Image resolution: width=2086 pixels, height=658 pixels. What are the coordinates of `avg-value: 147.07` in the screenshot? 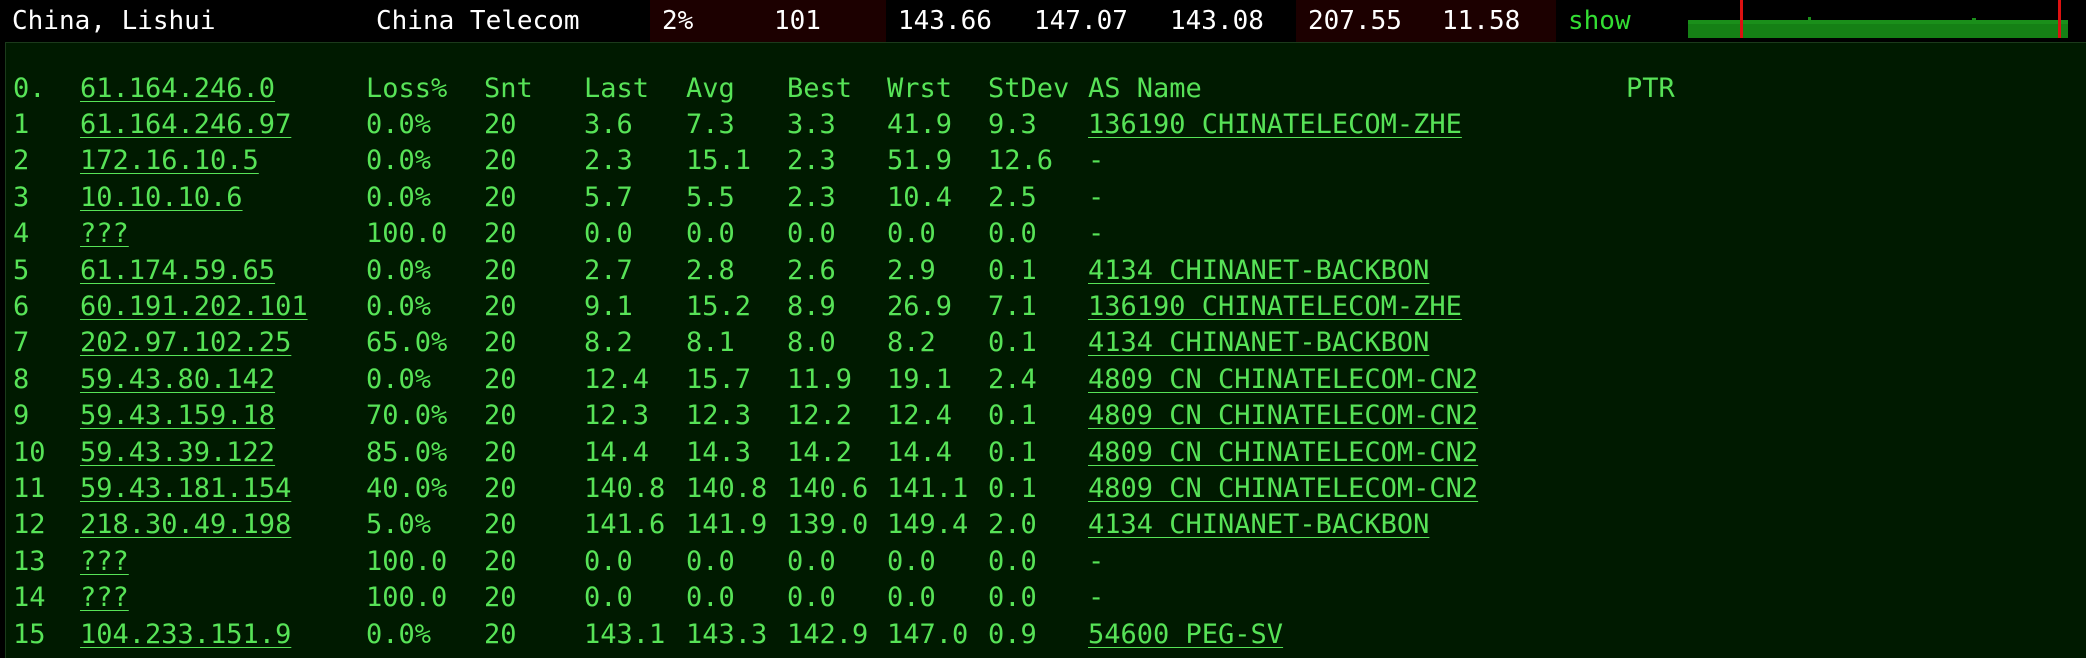 It's located at (1090, 21).